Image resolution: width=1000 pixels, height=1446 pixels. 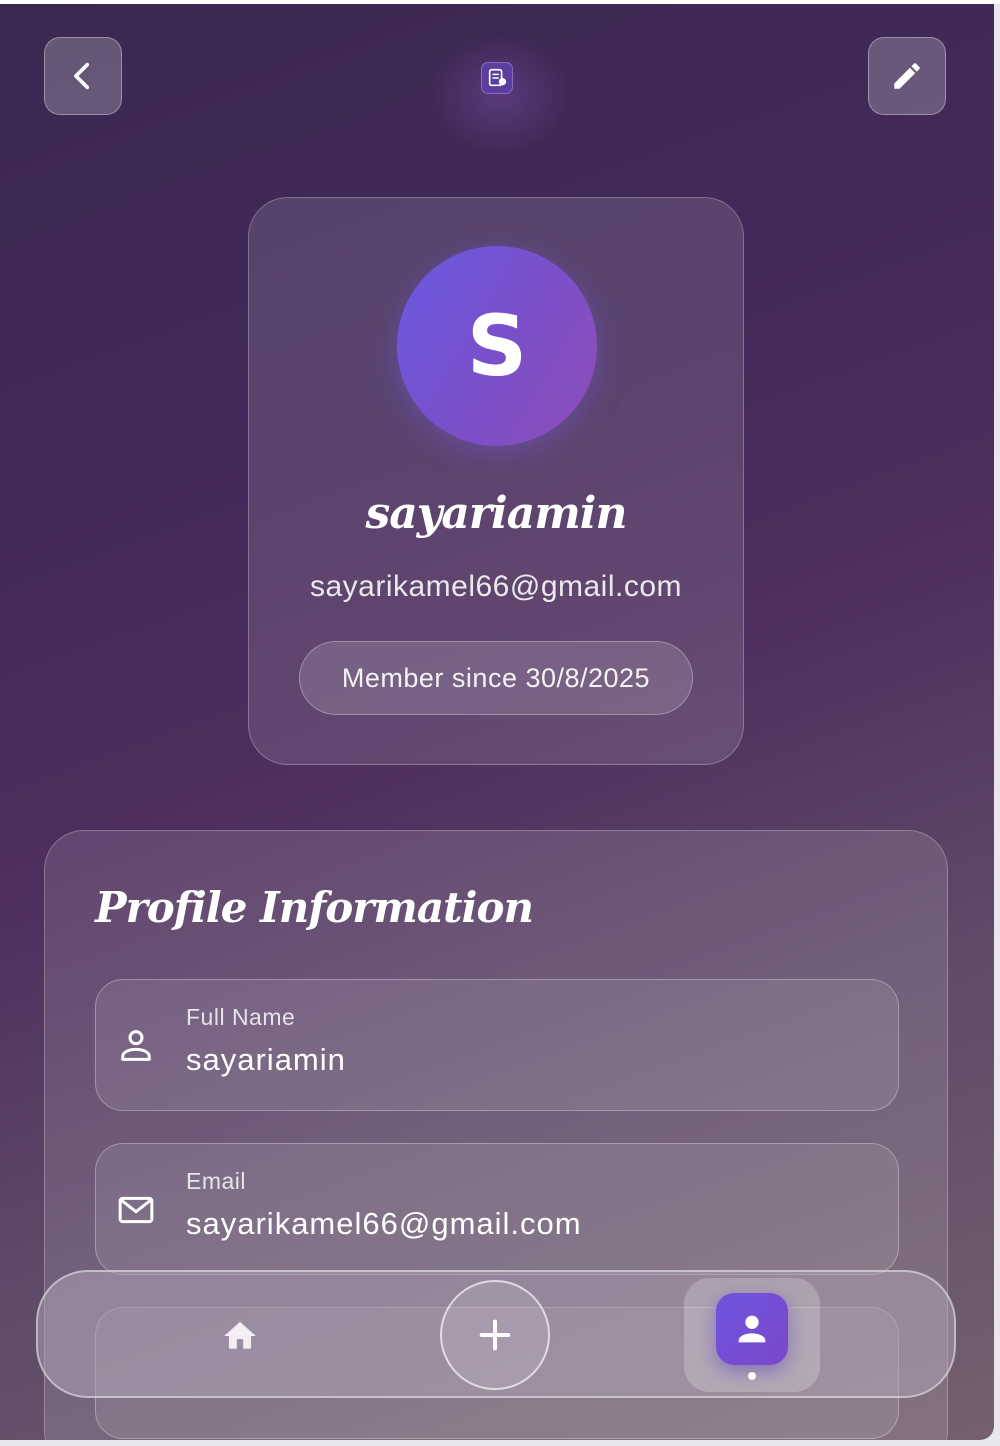 What do you see at coordinates (496, 586) in the screenshot?
I see `profile-email: sayarikamel66@gmail.com` at bounding box center [496, 586].